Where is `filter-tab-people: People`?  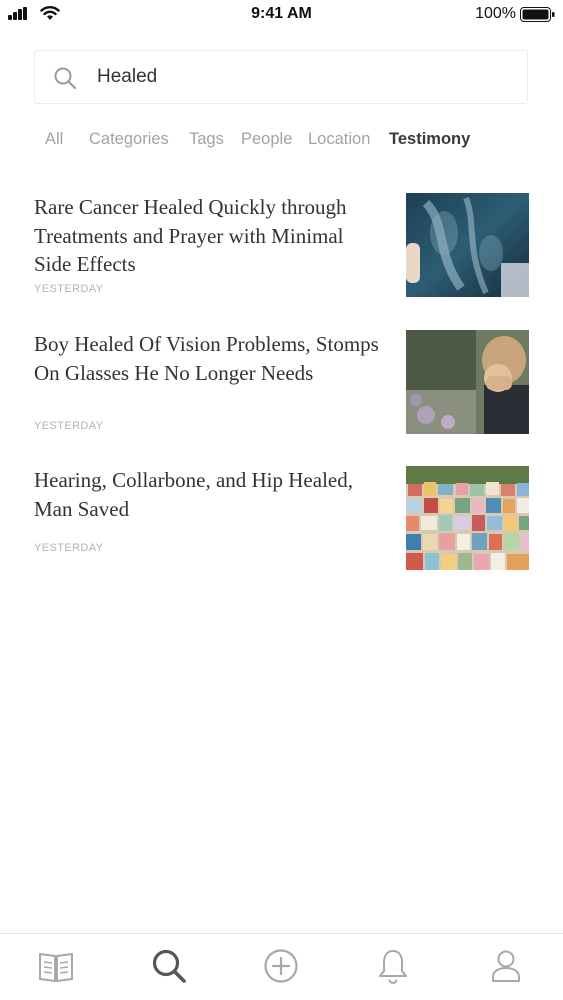 filter-tab-people: People is located at coordinates (266, 139).